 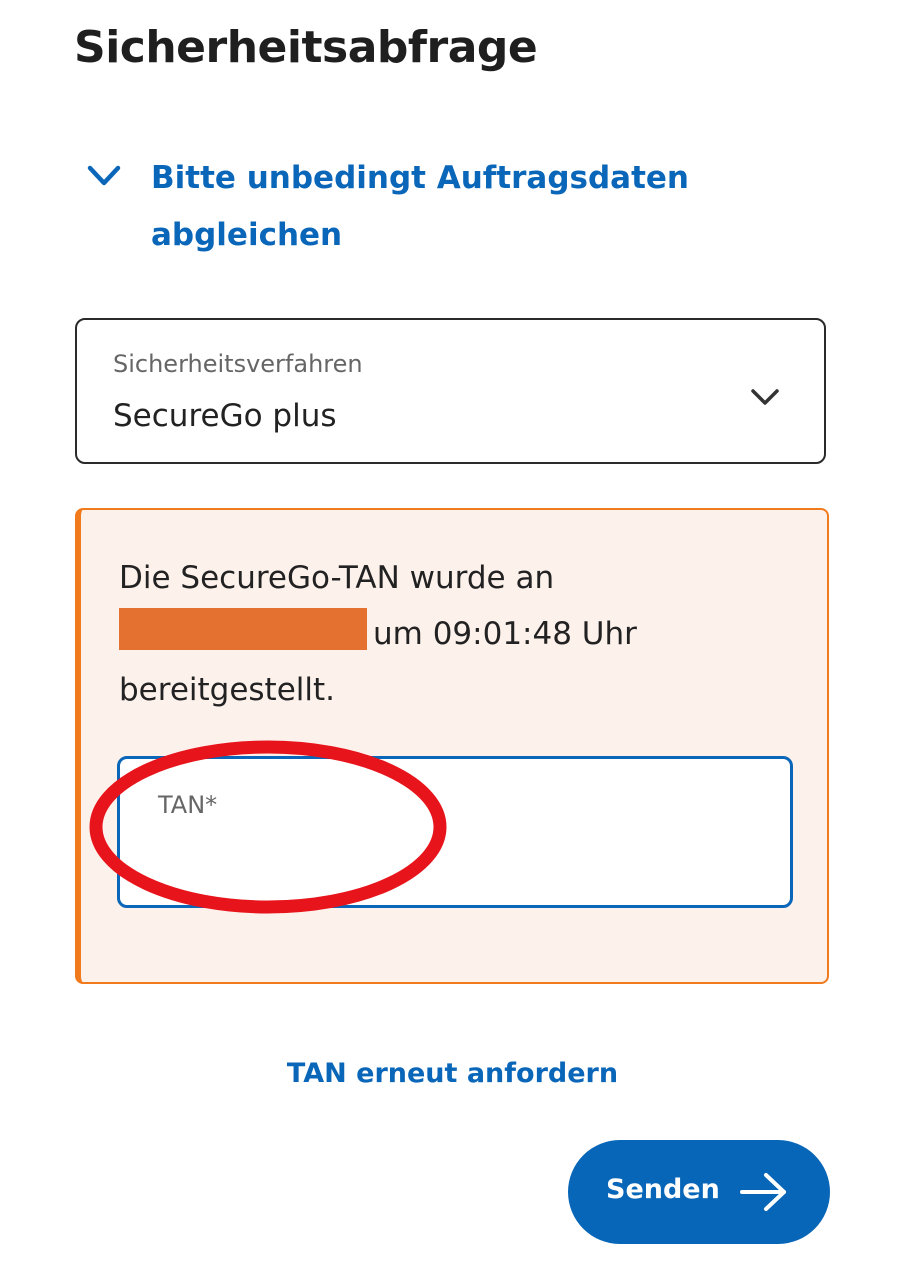 I want to click on send-button: Senden, so click(x=699, y=1192).